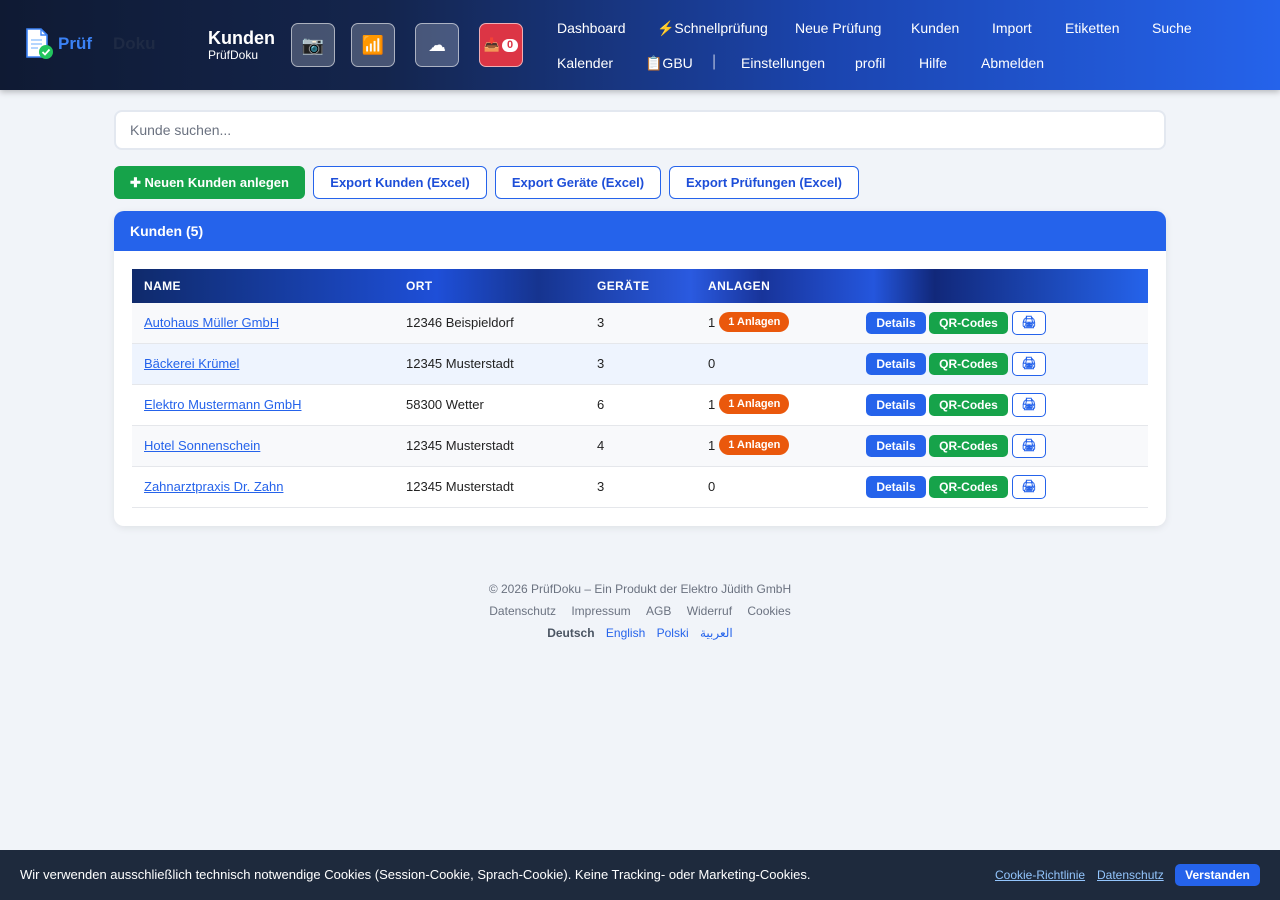 Image resolution: width=1280 pixels, height=900 pixels. What do you see at coordinates (712, 28) in the screenshot?
I see `nav-schnellpruefung: ⚡Schnellprüfung` at bounding box center [712, 28].